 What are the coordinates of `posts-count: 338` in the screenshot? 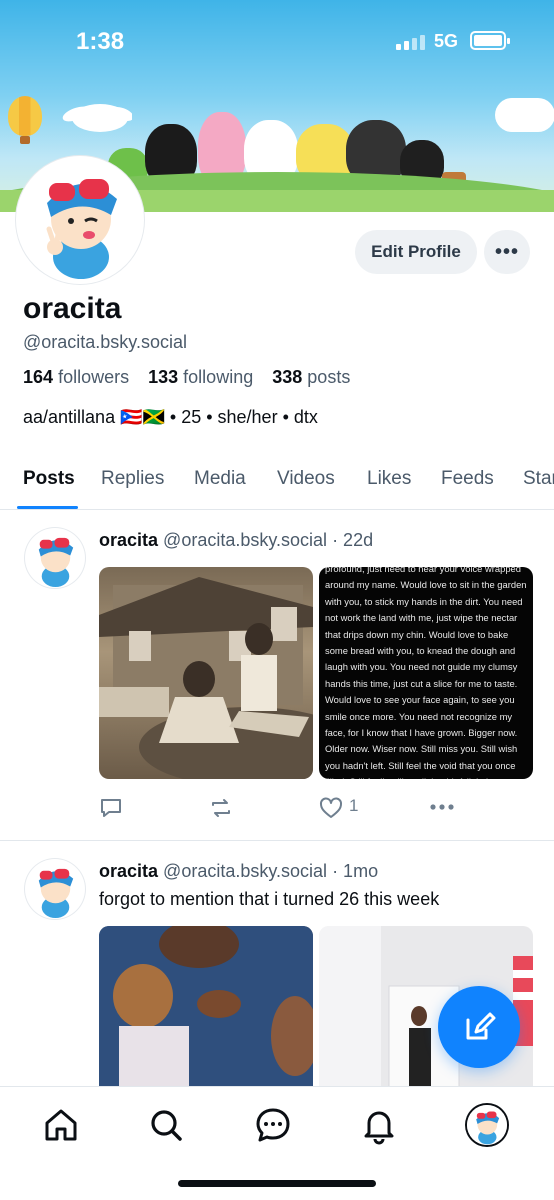 It's located at (287, 377).